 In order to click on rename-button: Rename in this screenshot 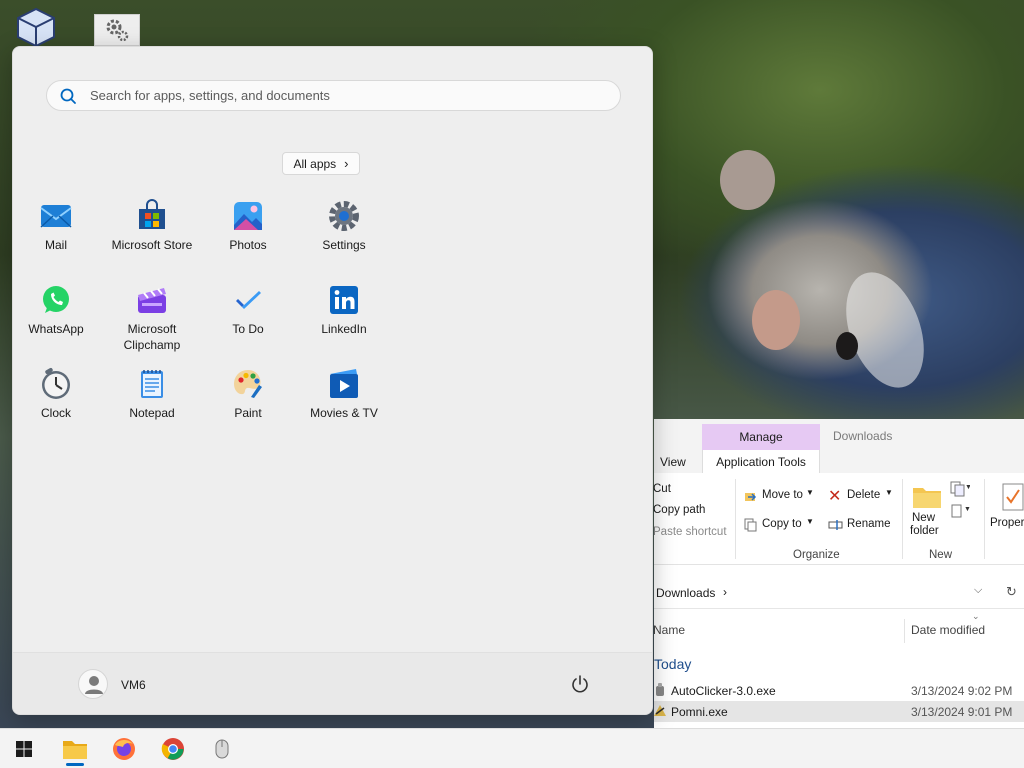, I will do `click(863, 525)`.